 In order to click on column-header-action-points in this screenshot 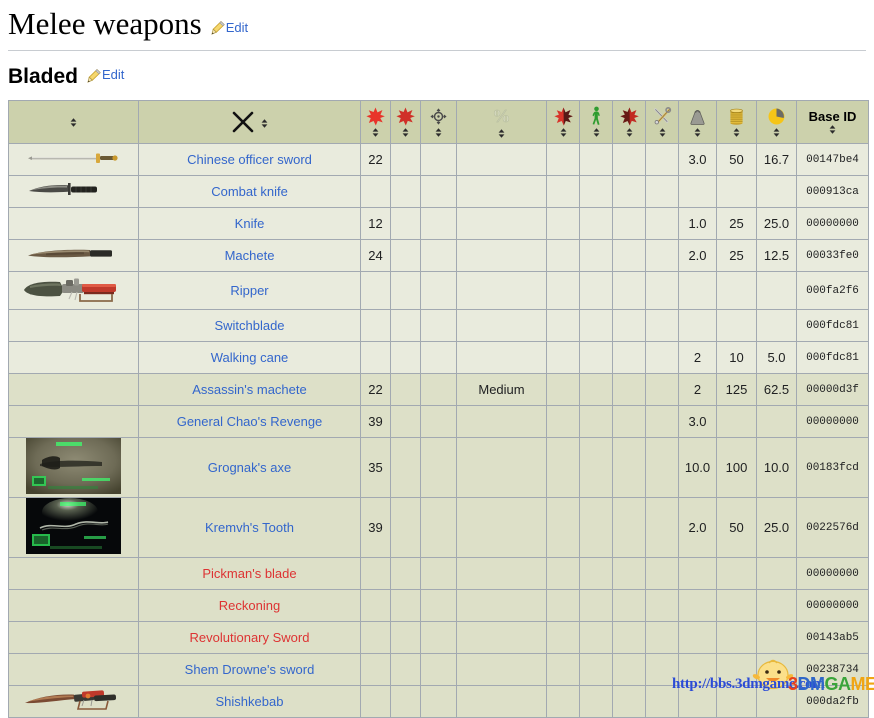, I will do `click(662, 122)`.